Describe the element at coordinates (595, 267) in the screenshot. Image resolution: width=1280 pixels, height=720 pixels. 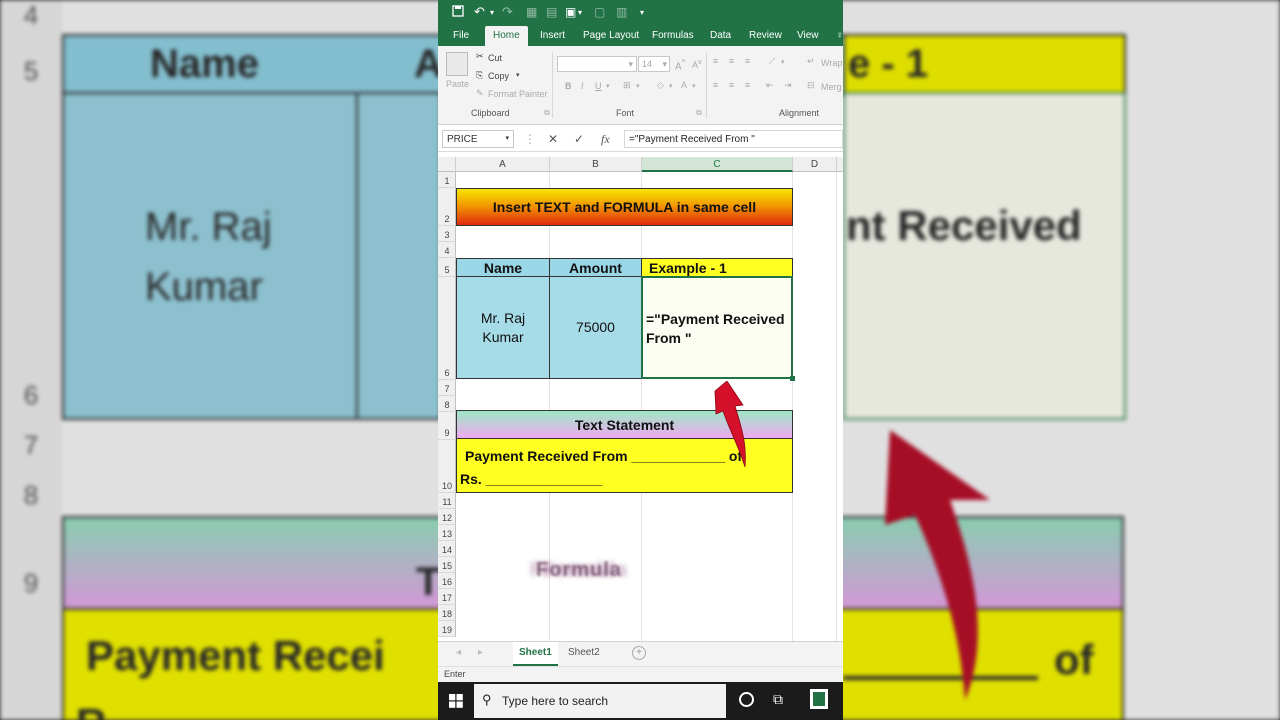
I see `header-amount-cell: Amount` at that location.